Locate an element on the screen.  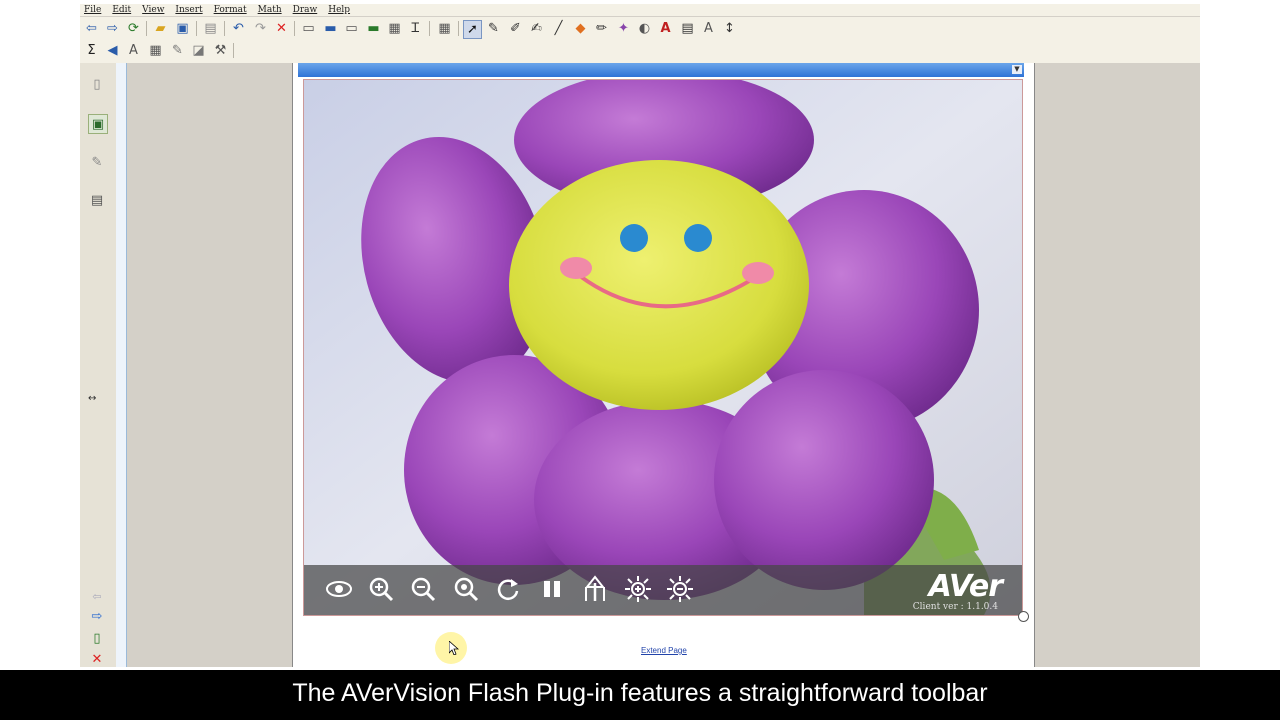
menu-insert: Insert is located at coordinates (188, 10).